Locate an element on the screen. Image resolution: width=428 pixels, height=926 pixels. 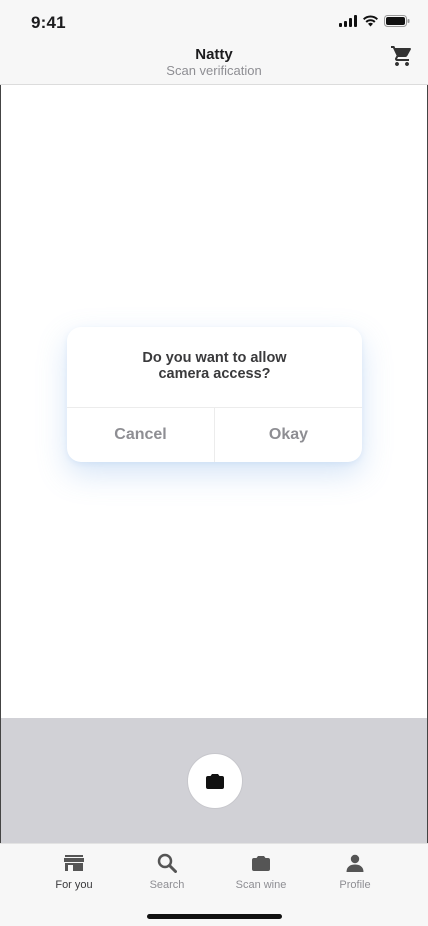
cart-button is located at coordinates (402, 56).